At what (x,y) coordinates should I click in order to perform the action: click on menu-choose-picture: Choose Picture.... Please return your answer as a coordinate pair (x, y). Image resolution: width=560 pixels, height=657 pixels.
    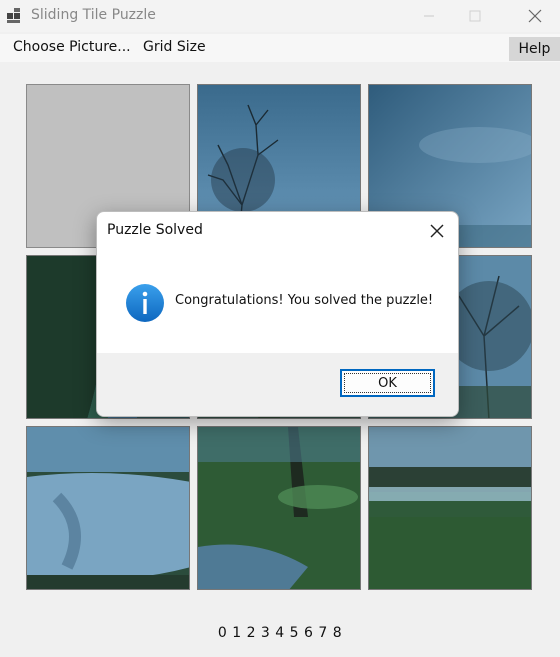
    Looking at the image, I should click on (72, 47).